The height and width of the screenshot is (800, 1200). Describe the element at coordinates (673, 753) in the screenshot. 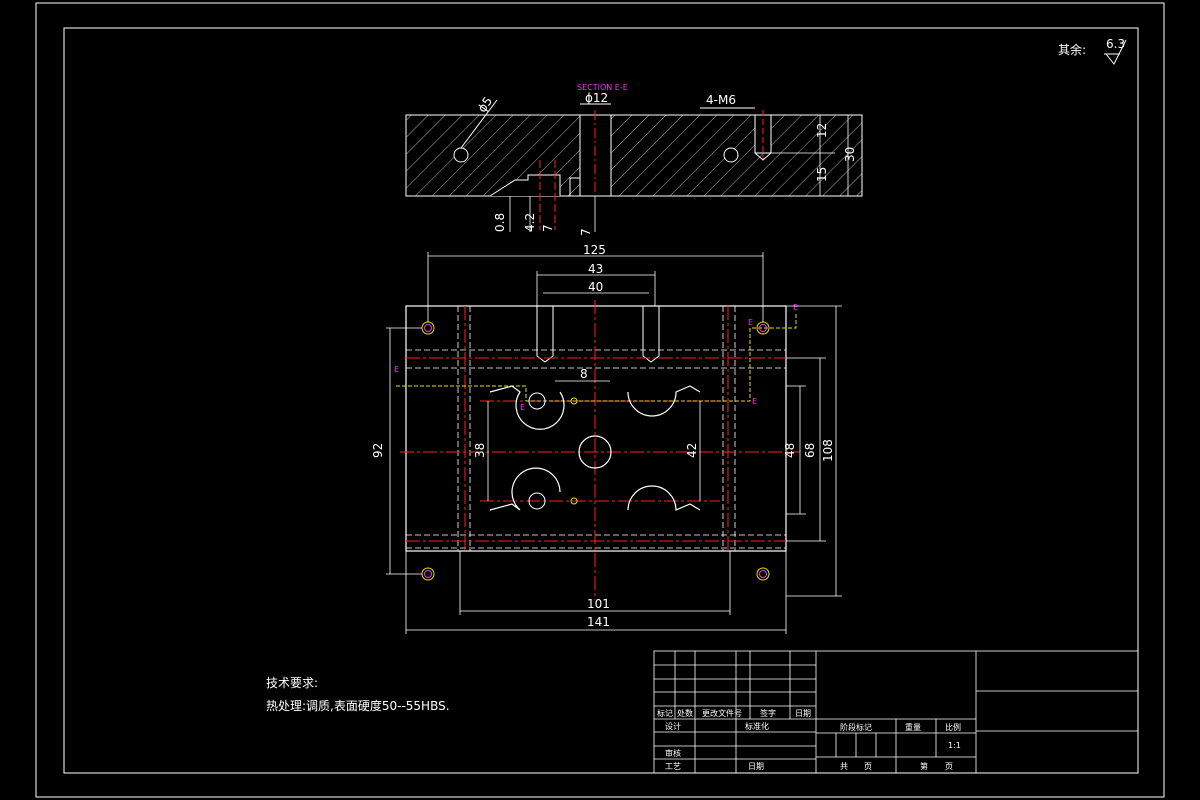

I see `tb-review: 审核` at that location.